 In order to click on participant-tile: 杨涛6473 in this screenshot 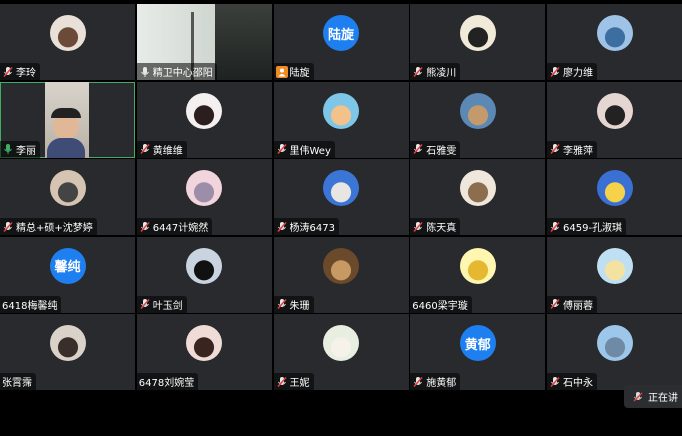, I will do `click(341, 197)`.